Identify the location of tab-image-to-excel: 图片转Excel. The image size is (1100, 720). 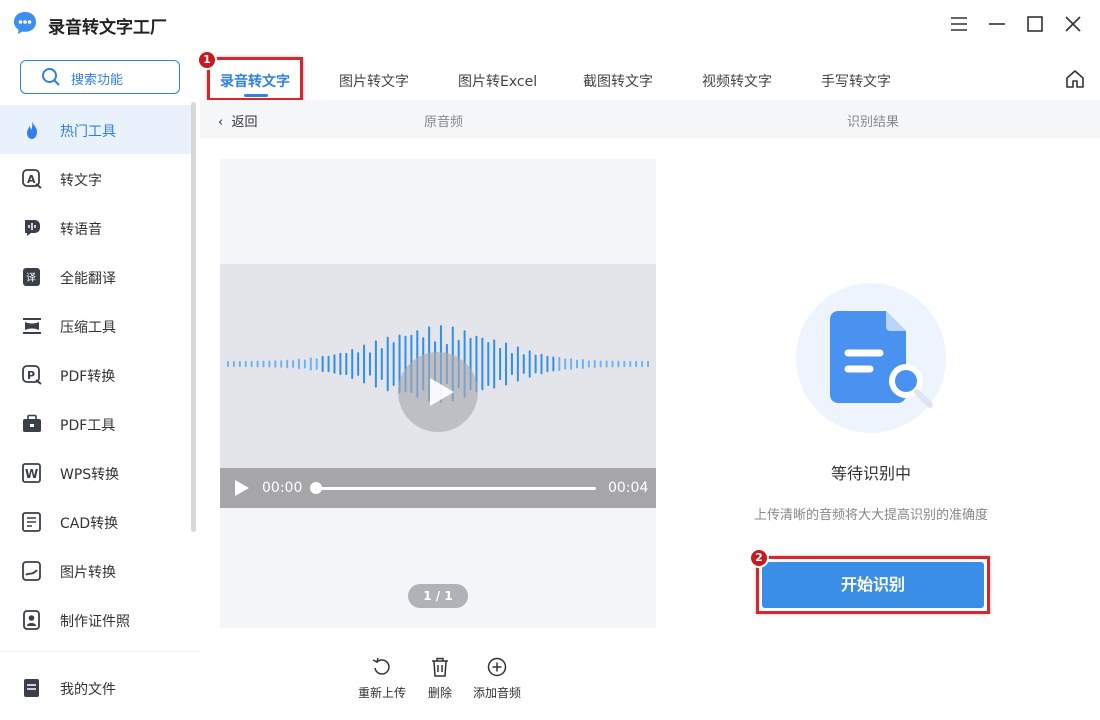
(497, 81).